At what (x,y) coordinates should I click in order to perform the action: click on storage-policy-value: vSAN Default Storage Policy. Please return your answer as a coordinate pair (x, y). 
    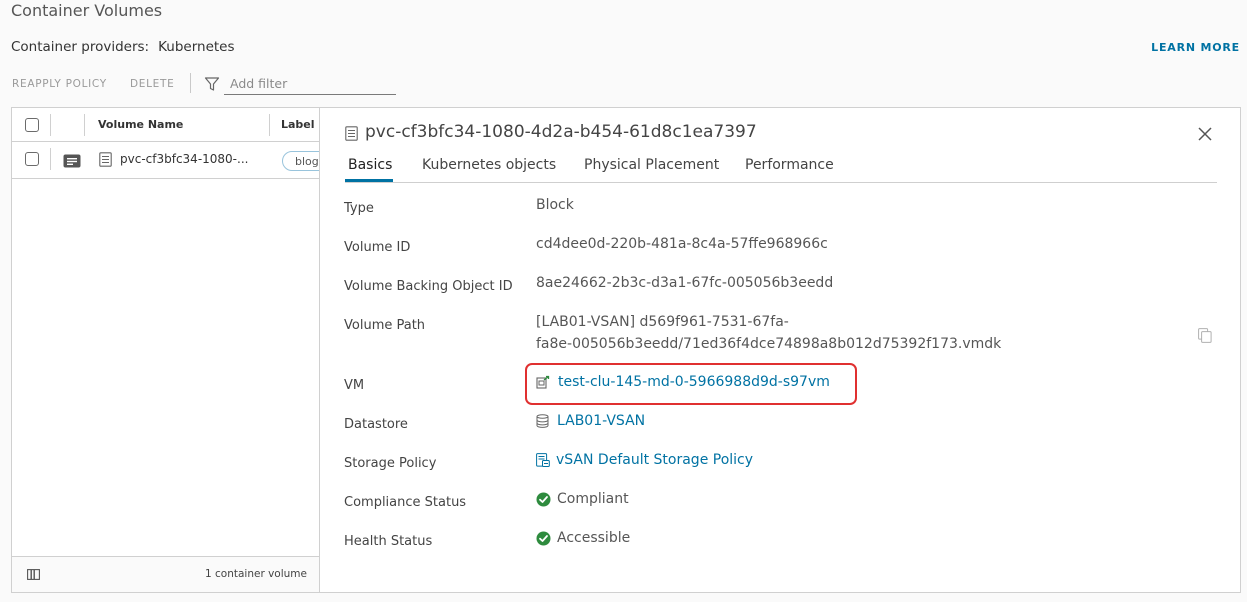
    Looking at the image, I should click on (644, 460).